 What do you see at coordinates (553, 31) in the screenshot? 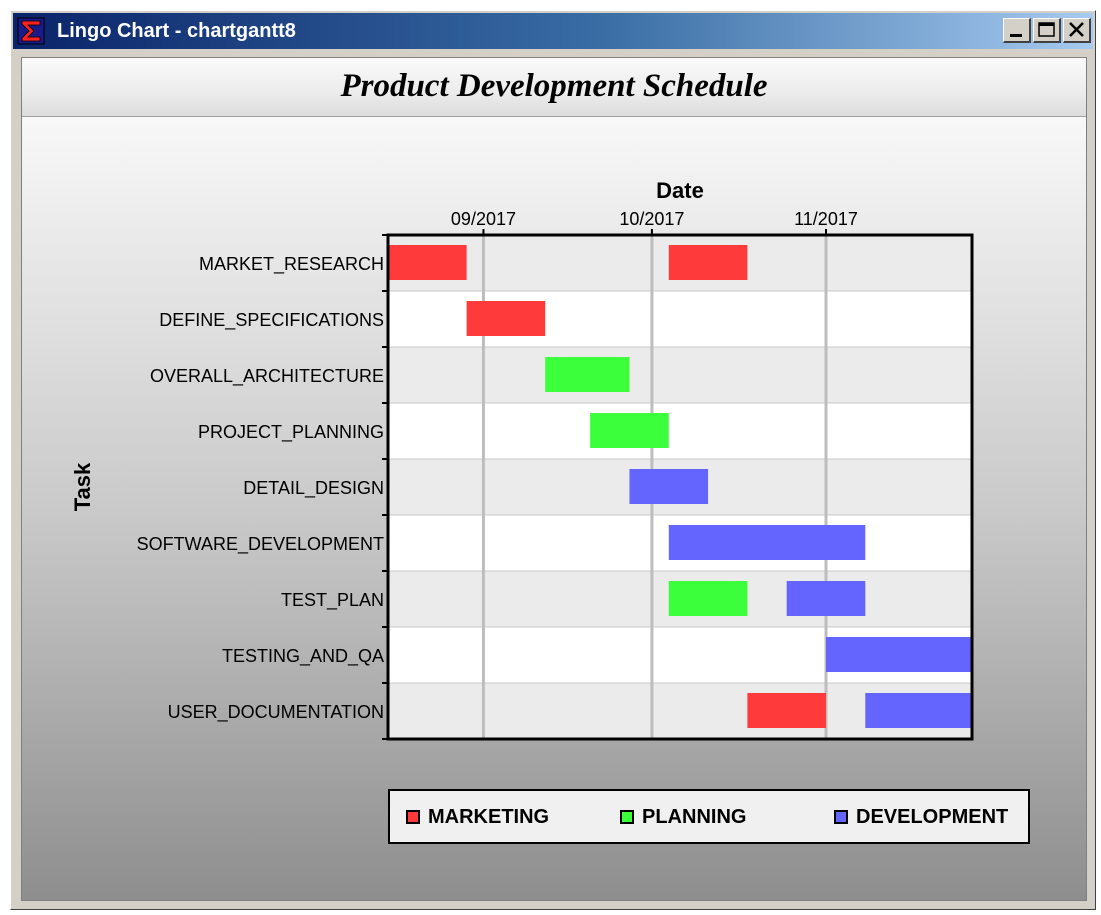
I see `title-bar: Lingo Chart - chartgantt8` at bounding box center [553, 31].